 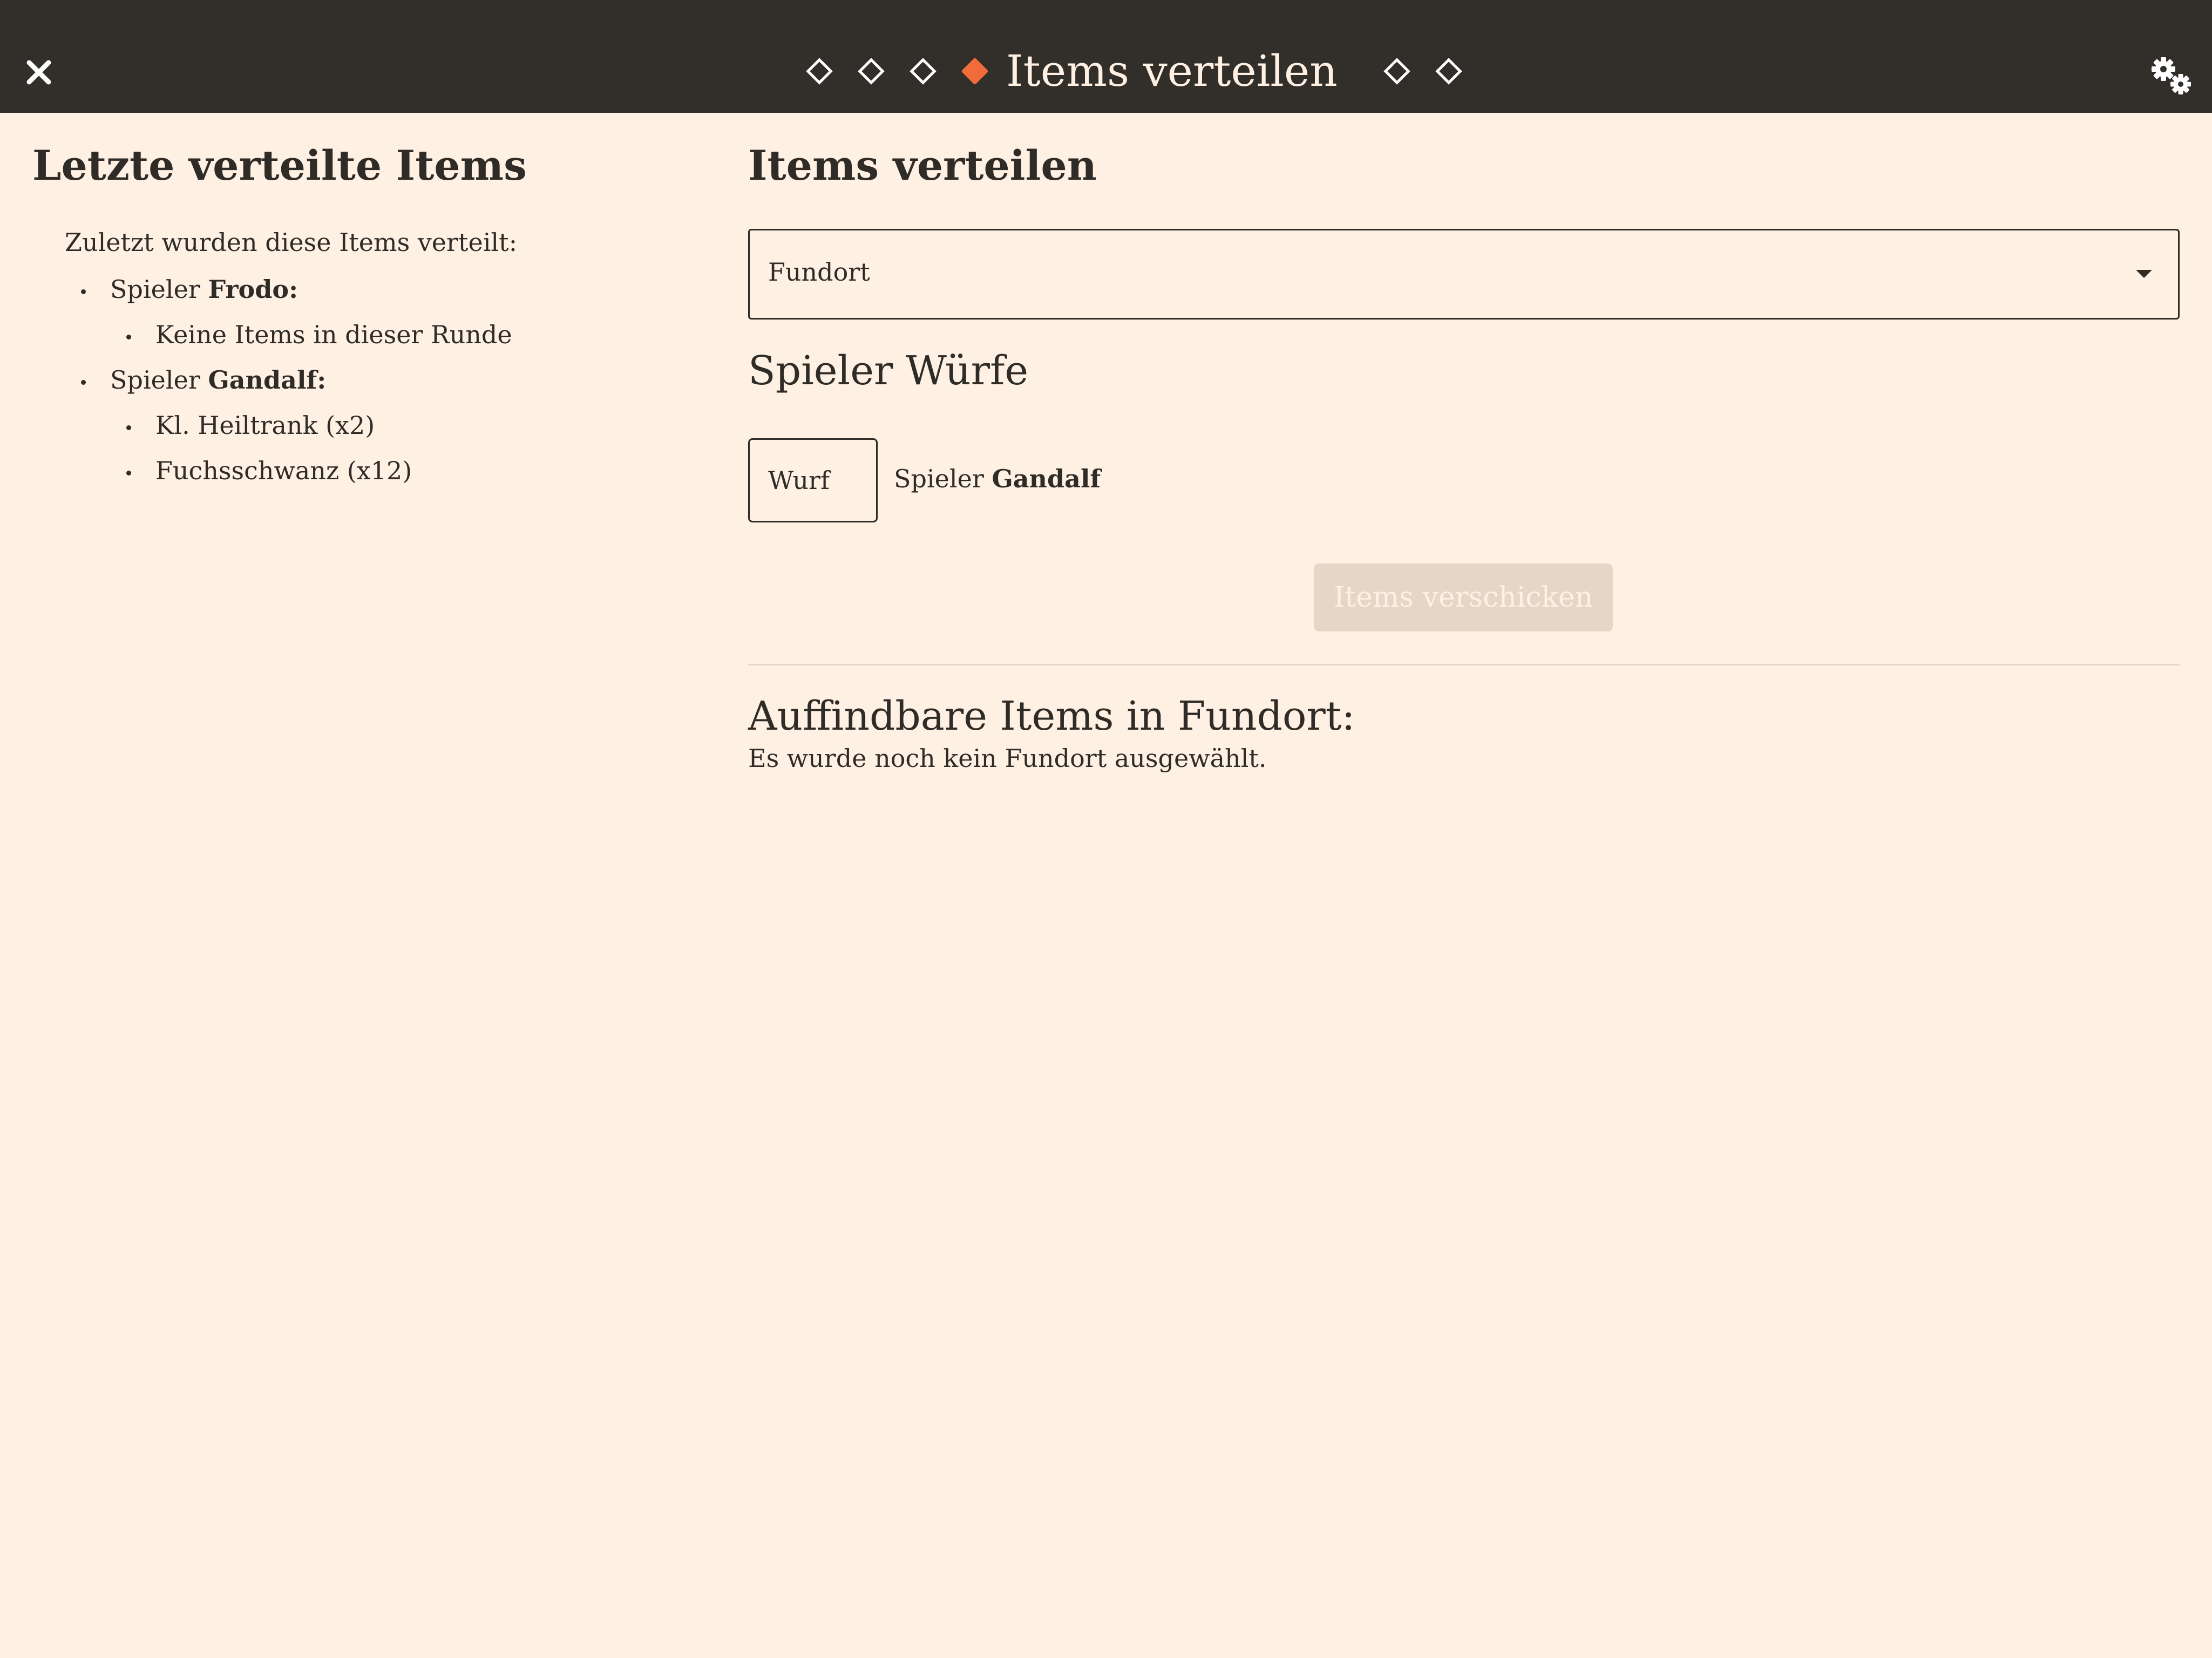 What do you see at coordinates (819, 272) in the screenshot?
I see `location-select-value: Fundort` at bounding box center [819, 272].